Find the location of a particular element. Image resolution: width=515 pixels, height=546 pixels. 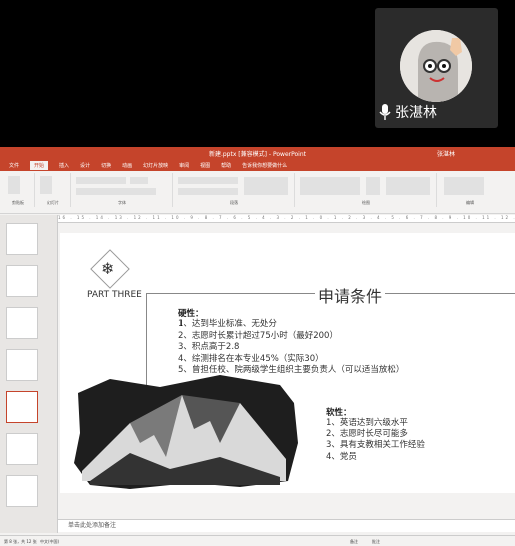

ribbon-group-font: 字体 is located at coordinates (122, 190).